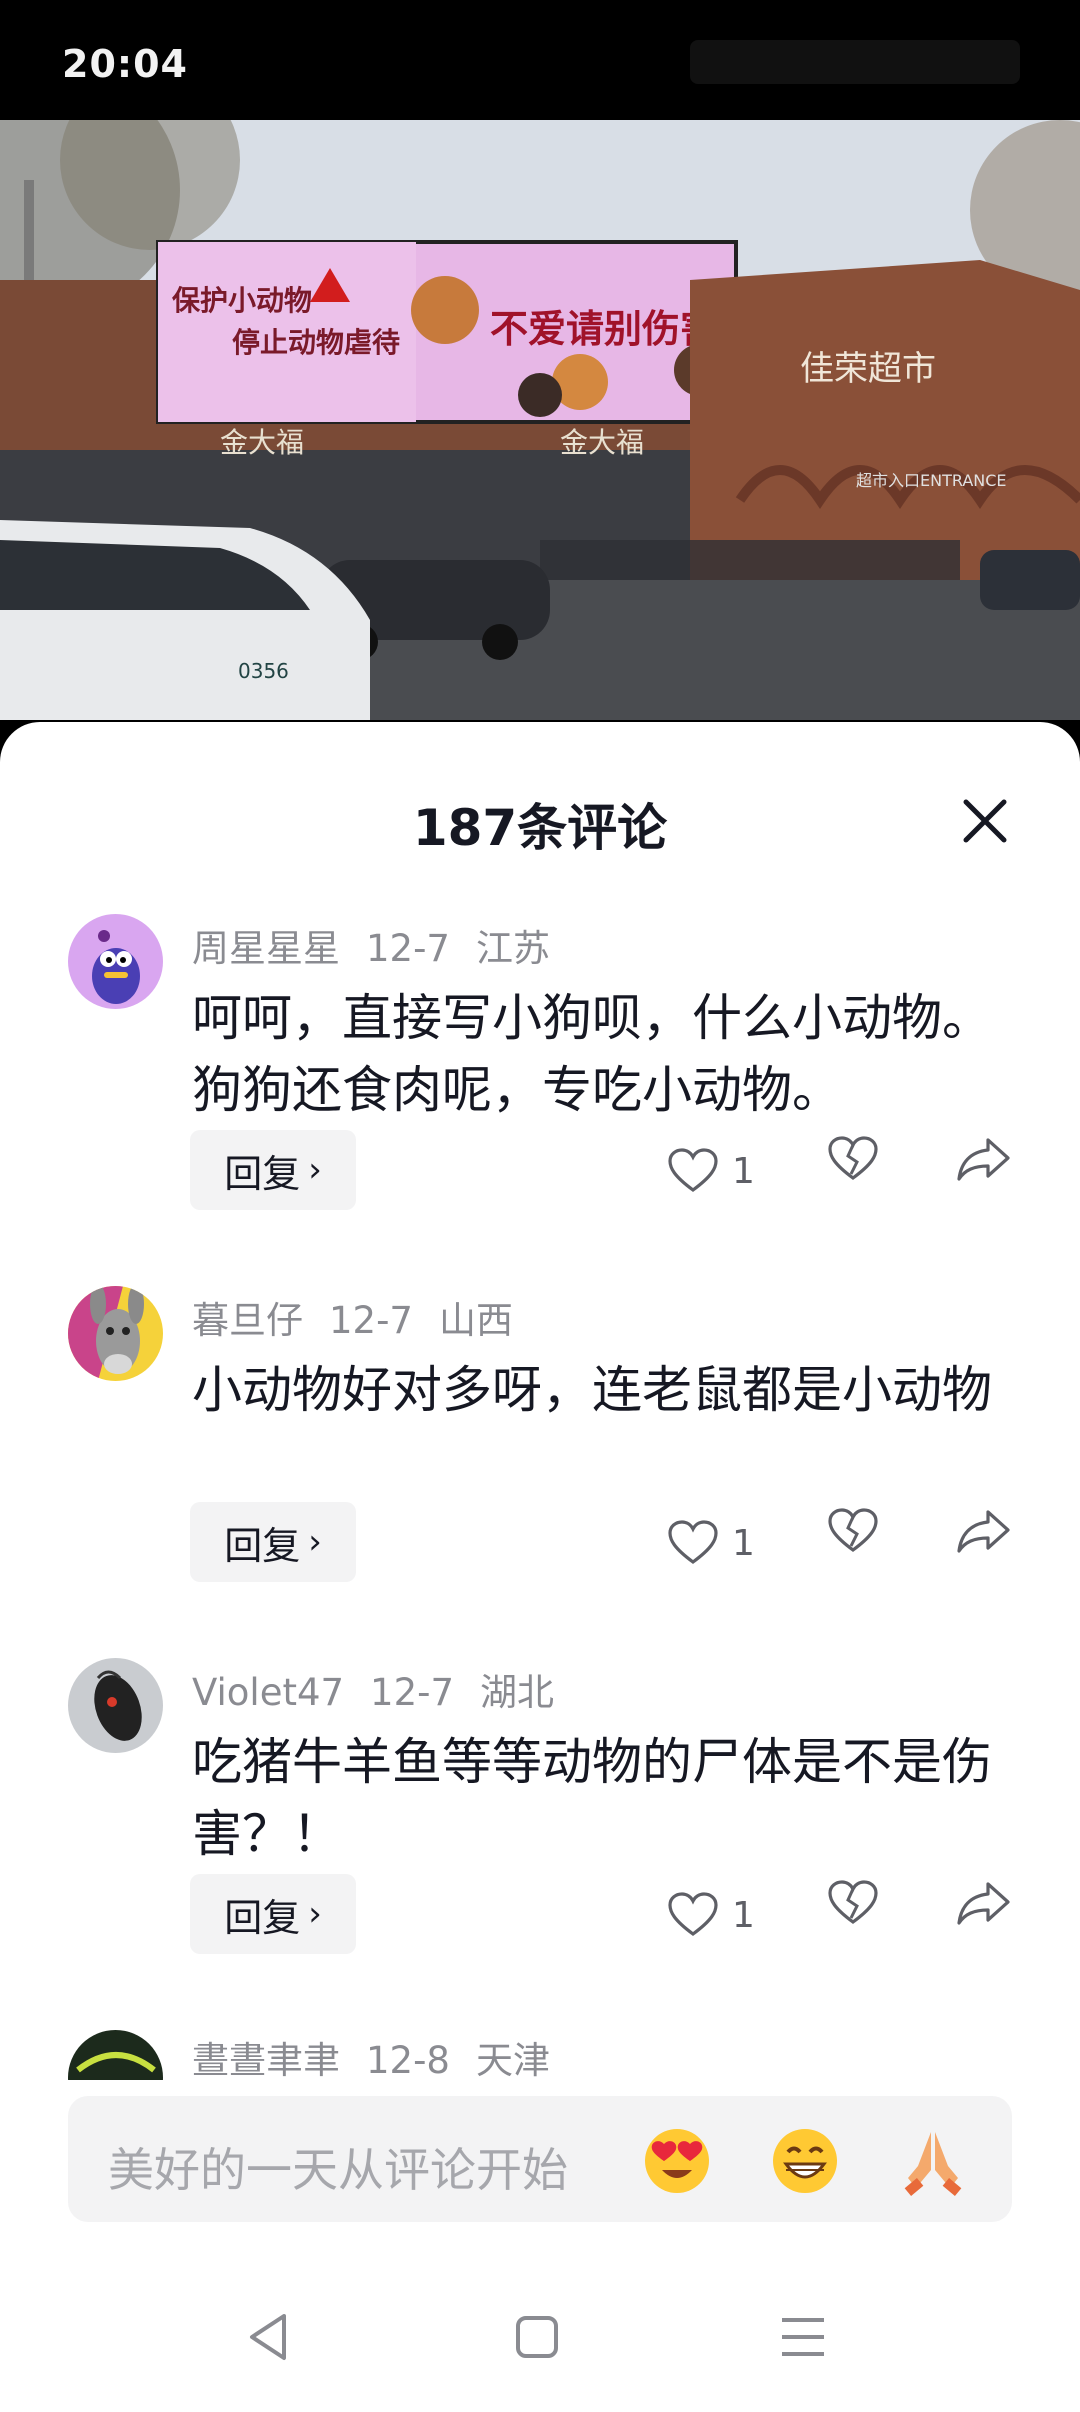  I want to click on comment-text: 小动物好对多呀，连老鼠都是小动物, so click(592, 1390).